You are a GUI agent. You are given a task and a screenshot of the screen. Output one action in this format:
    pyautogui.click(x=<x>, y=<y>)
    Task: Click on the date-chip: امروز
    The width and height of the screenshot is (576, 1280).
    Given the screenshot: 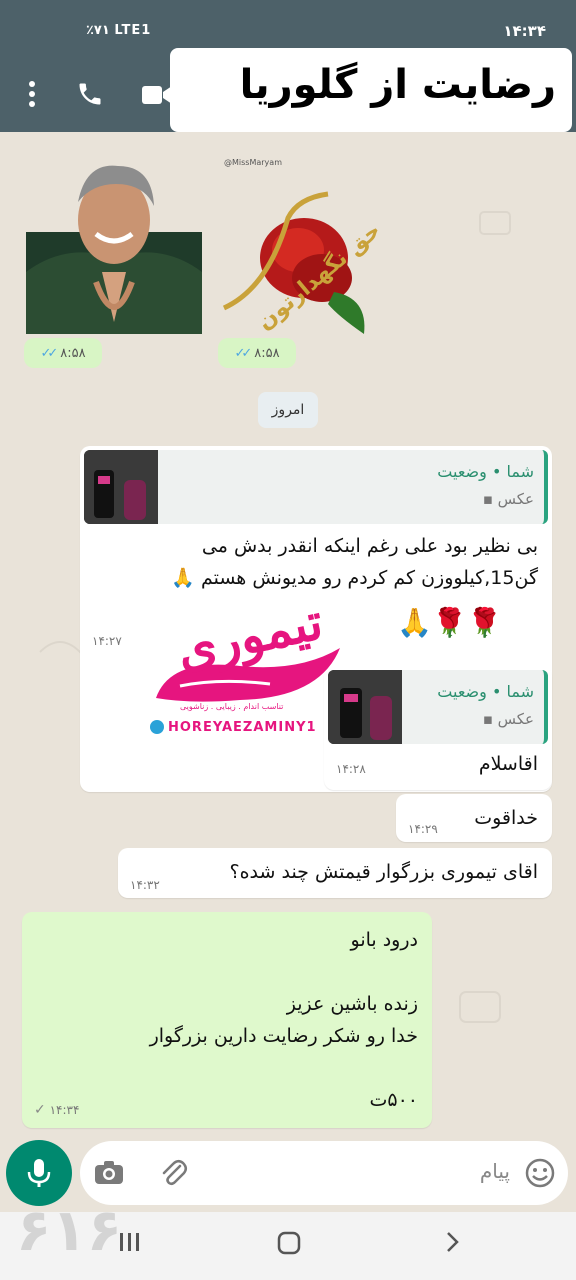 What is the action you would take?
    pyautogui.click(x=288, y=410)
    